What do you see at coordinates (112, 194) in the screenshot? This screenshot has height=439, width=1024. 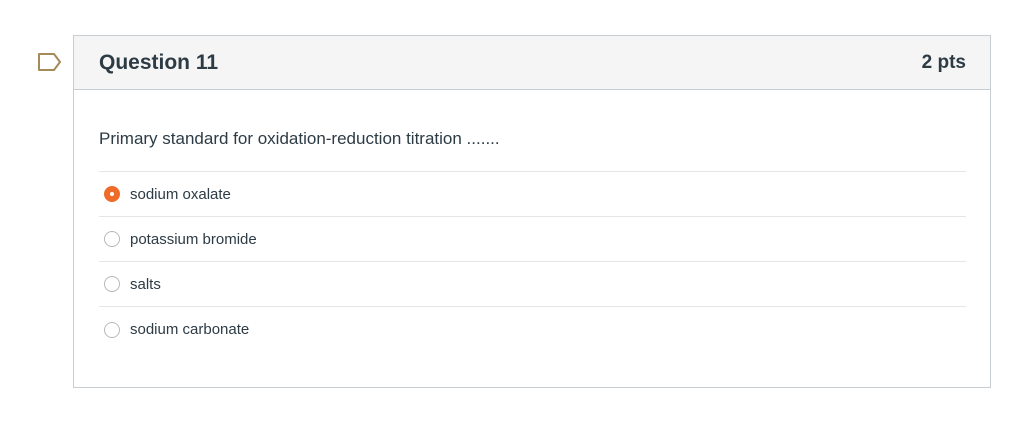 I see `radio-button-selected` at bounding box center [112, 194].